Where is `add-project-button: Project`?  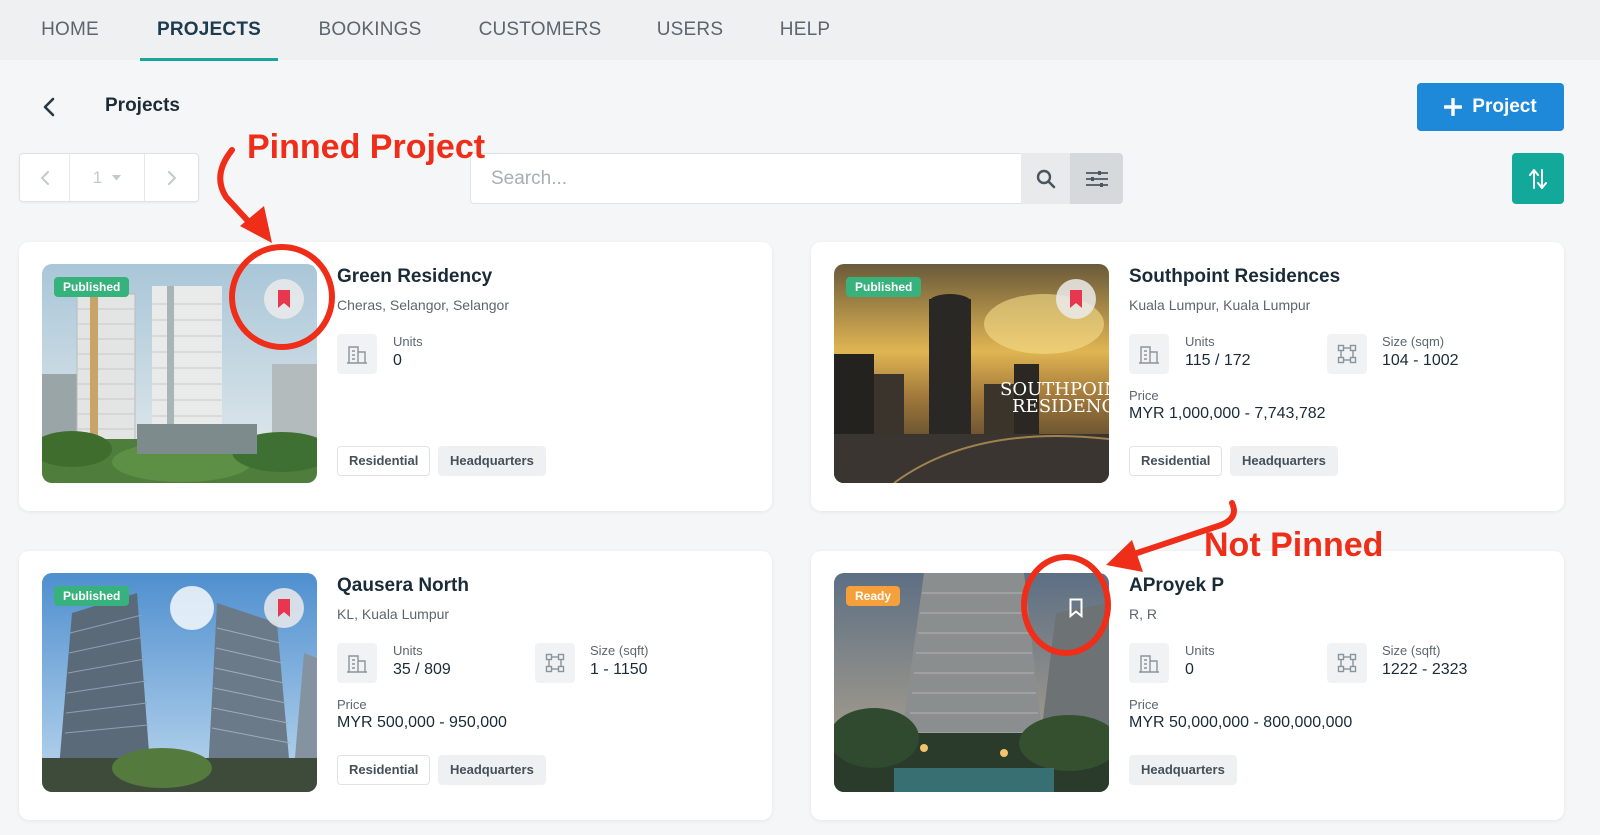
add-project-button: Project is located at coordinates (1490, 107).